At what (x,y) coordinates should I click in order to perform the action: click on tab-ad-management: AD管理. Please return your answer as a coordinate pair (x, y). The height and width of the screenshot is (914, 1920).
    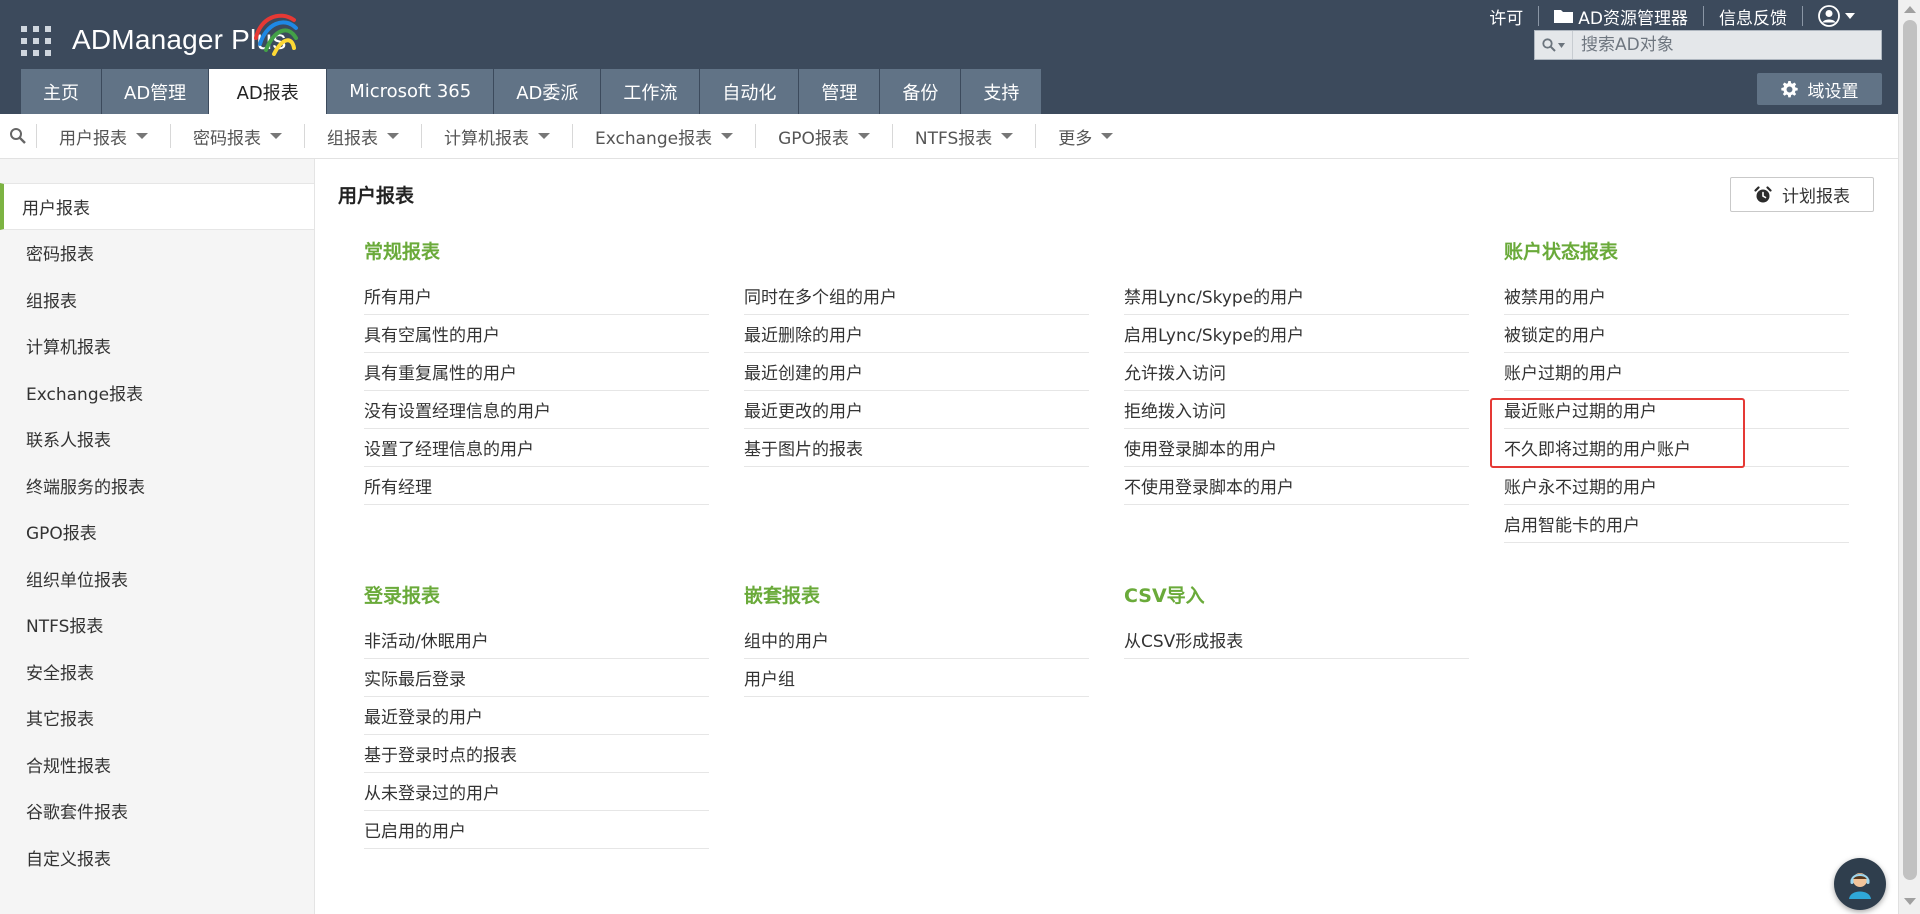
    Looking at the image, I should click on (156, 91).